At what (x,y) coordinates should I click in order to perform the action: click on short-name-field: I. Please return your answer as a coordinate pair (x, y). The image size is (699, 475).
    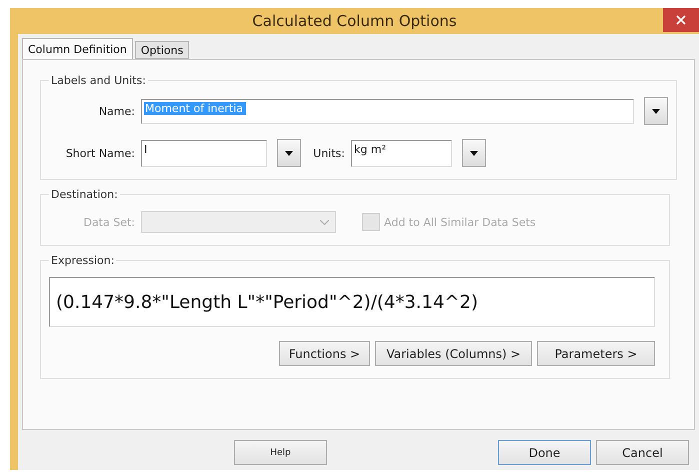
    Looking at the image, I should click on (204, 153).